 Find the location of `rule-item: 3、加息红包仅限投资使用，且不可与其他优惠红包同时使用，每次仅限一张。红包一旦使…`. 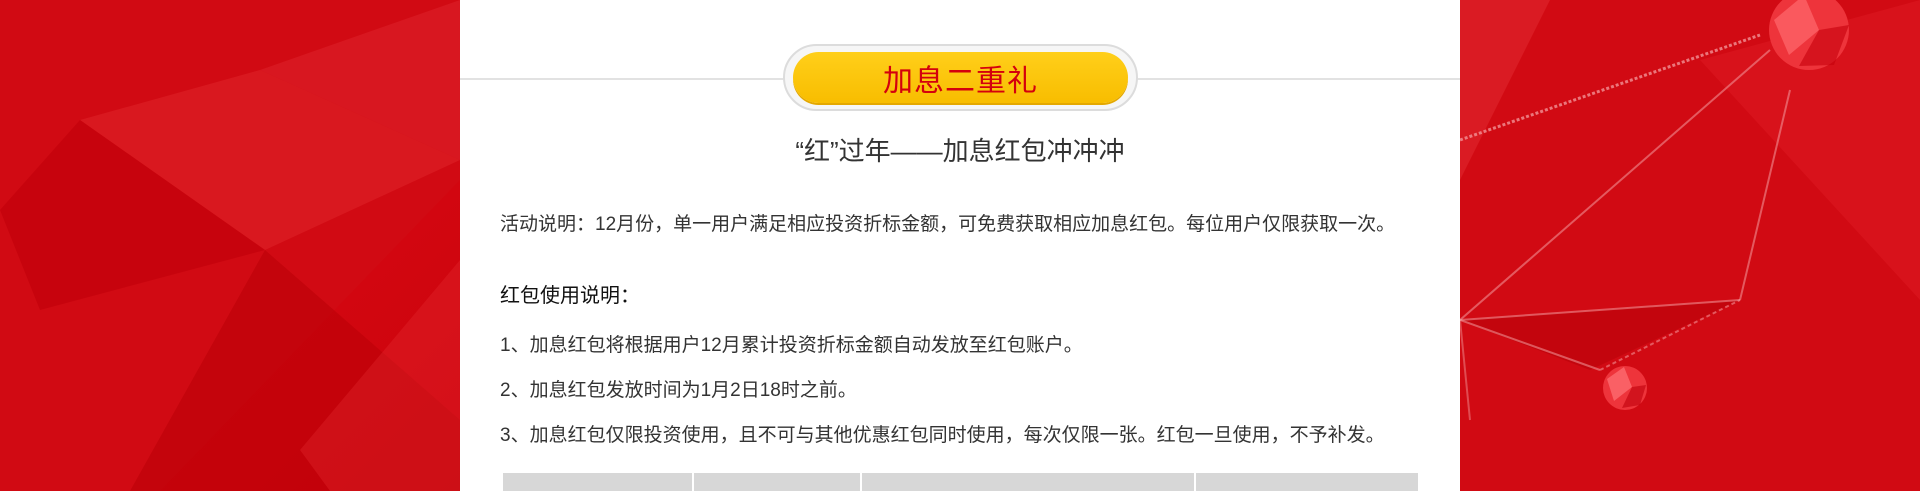

rule-item: 3、加息红包仅限投资使用，且不可与其他优惠红包同时使用，每次仅限一张。红包一旦使… is located at coordinates (942, 435).